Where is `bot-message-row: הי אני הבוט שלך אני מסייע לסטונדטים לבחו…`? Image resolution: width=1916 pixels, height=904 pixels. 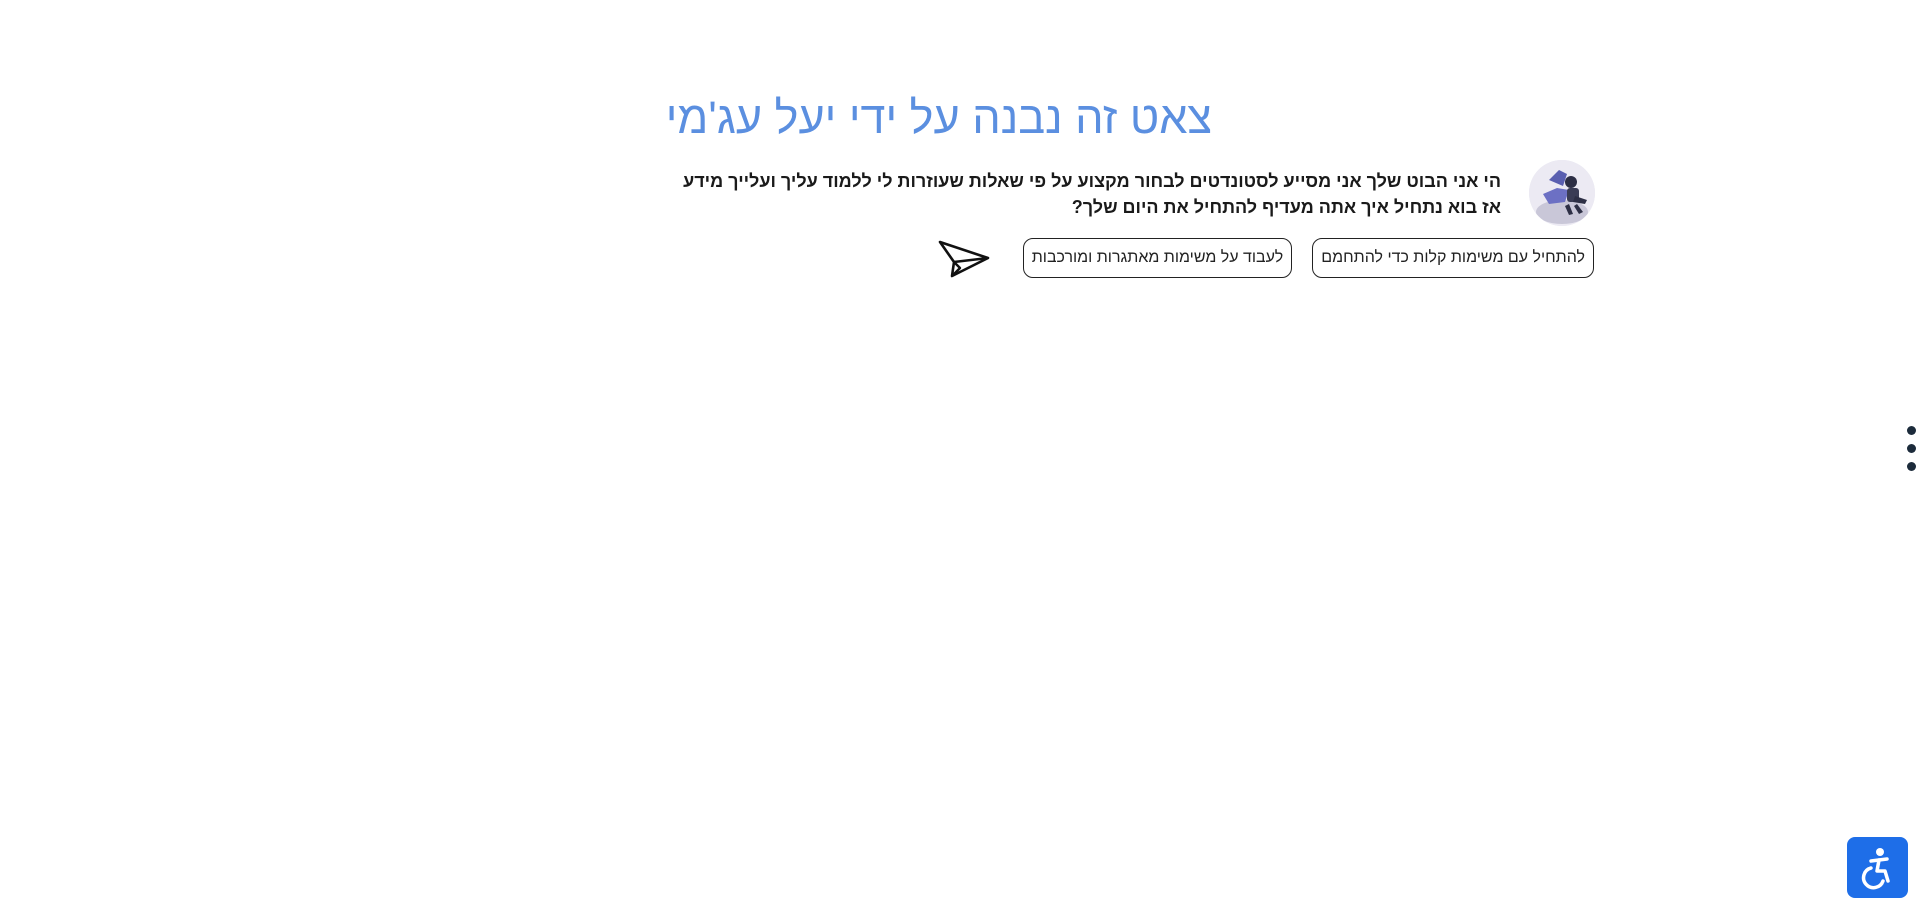 bot-message-row: הי אני הבוט שלך אני מסייע לסטונדטים לבחו… is located at coordinates (1129, 193).